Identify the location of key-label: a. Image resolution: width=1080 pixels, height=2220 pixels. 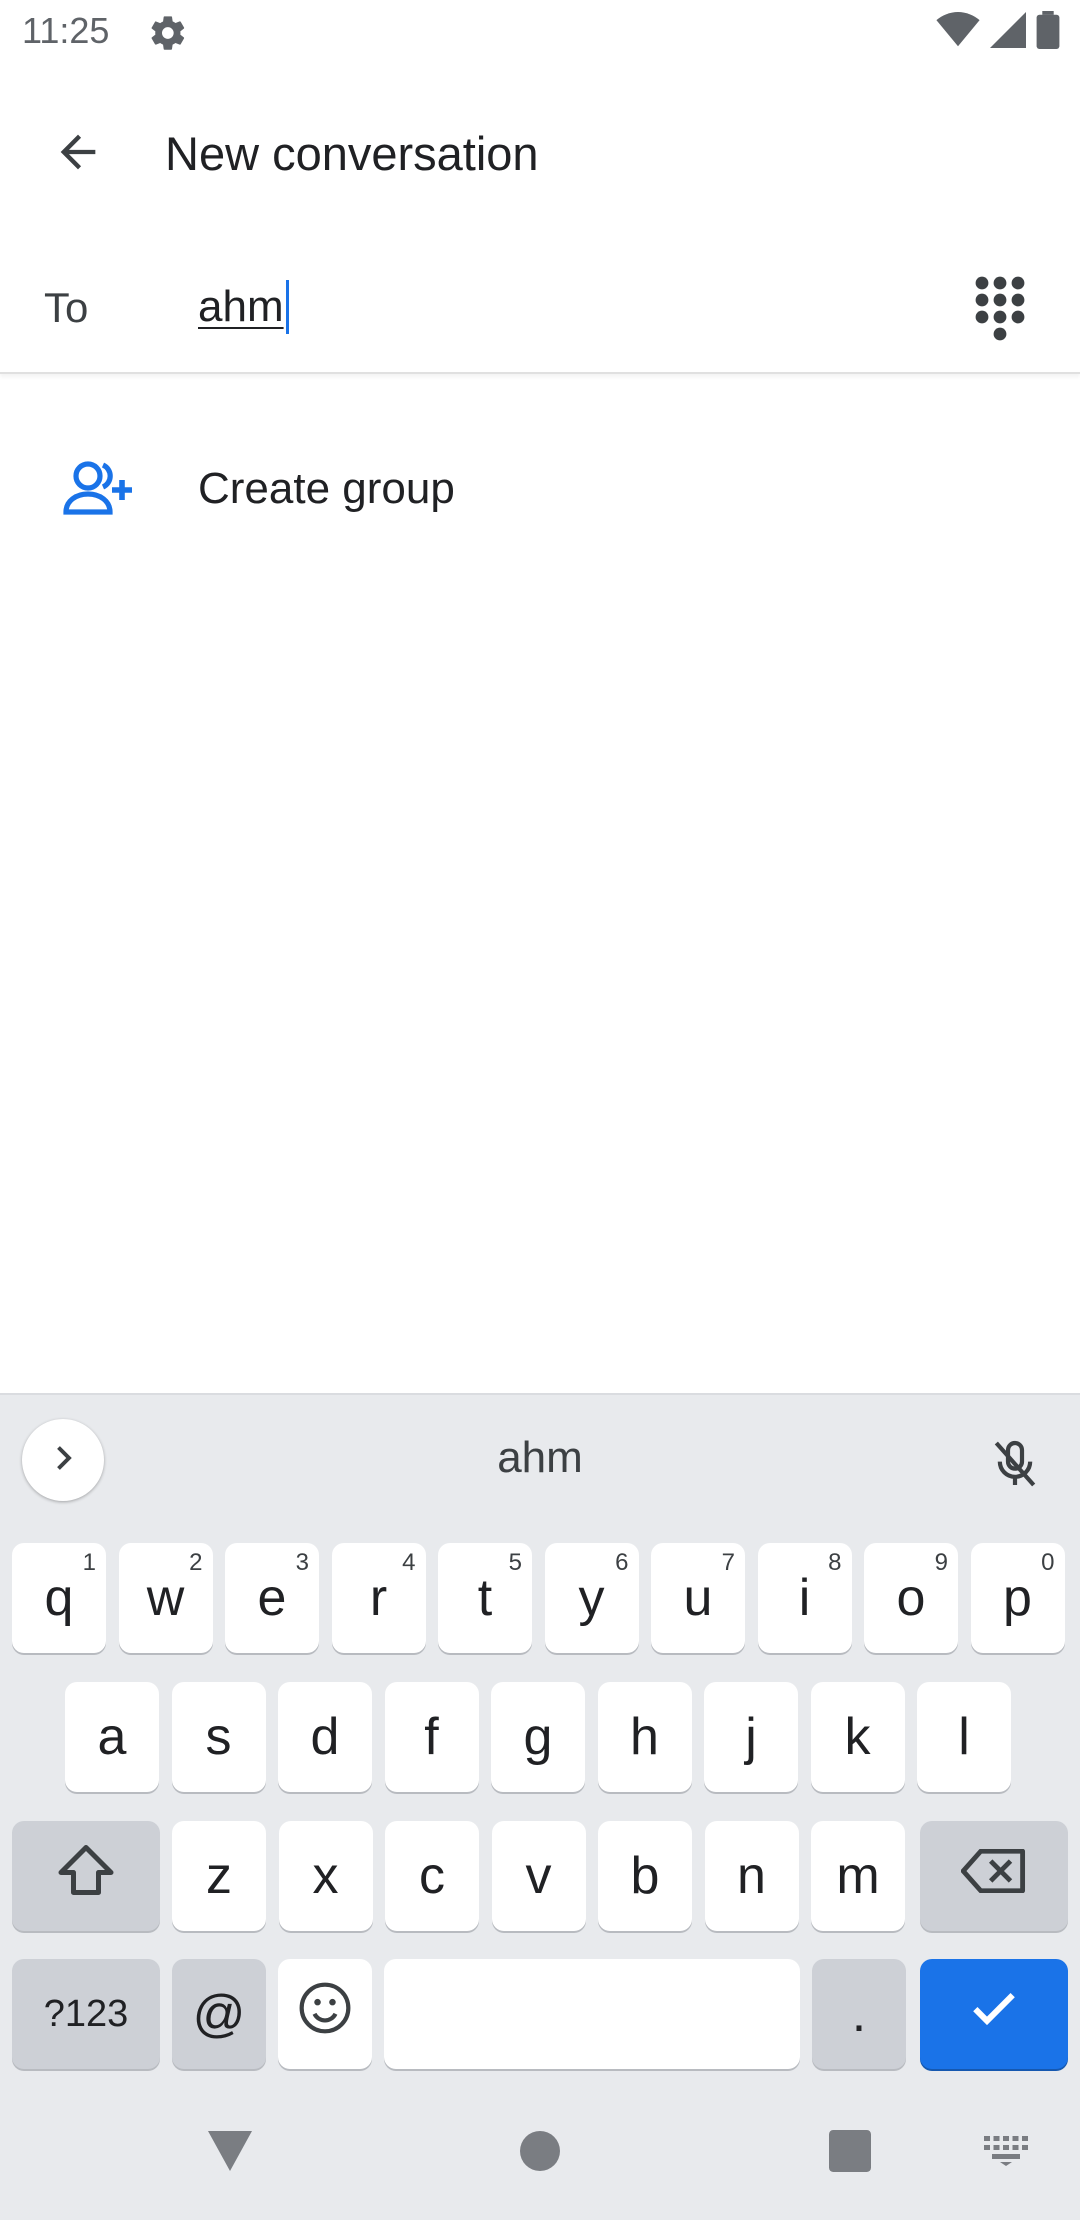
(112, 1737).